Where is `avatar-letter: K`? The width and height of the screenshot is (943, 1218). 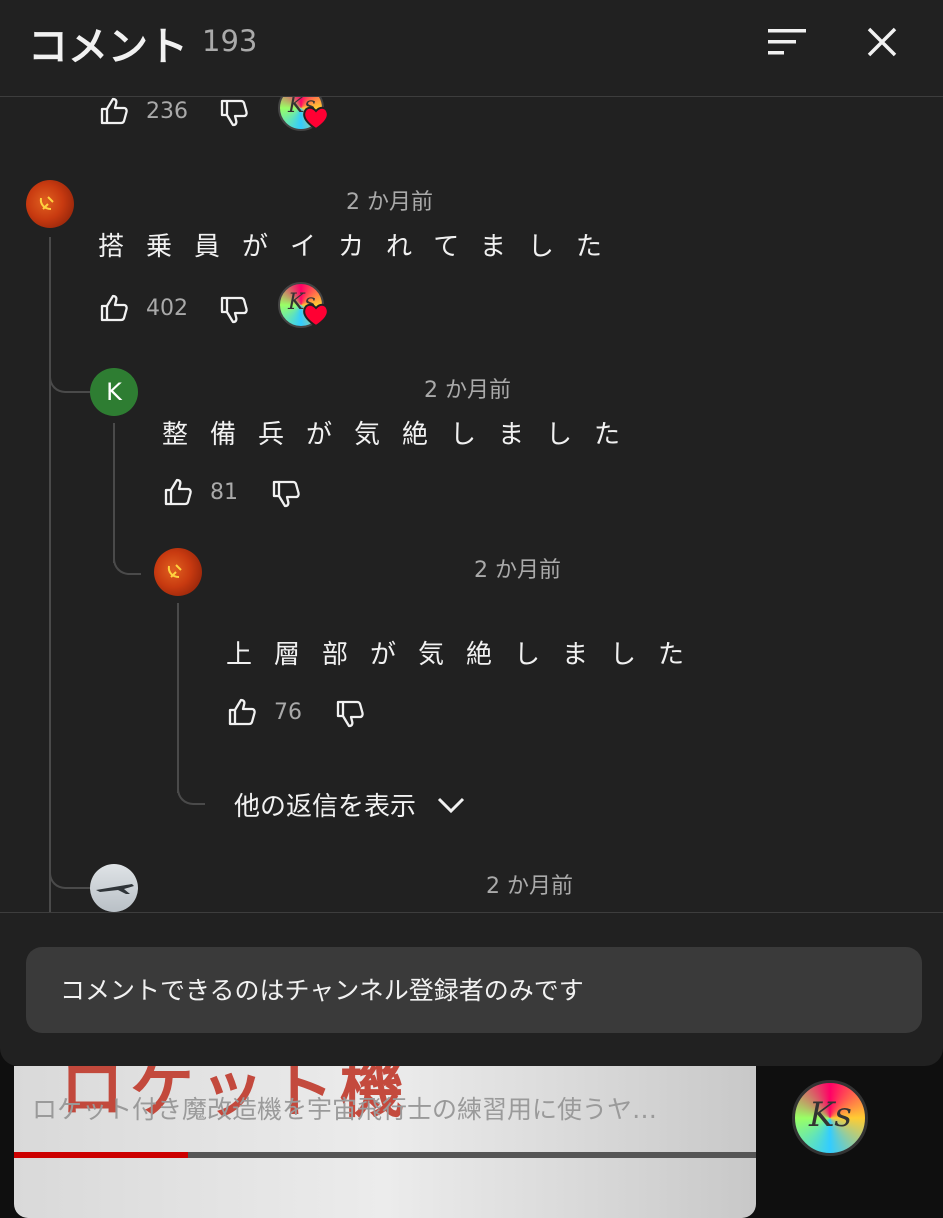
avatar-letter: K is located at coordinates (114, 392).